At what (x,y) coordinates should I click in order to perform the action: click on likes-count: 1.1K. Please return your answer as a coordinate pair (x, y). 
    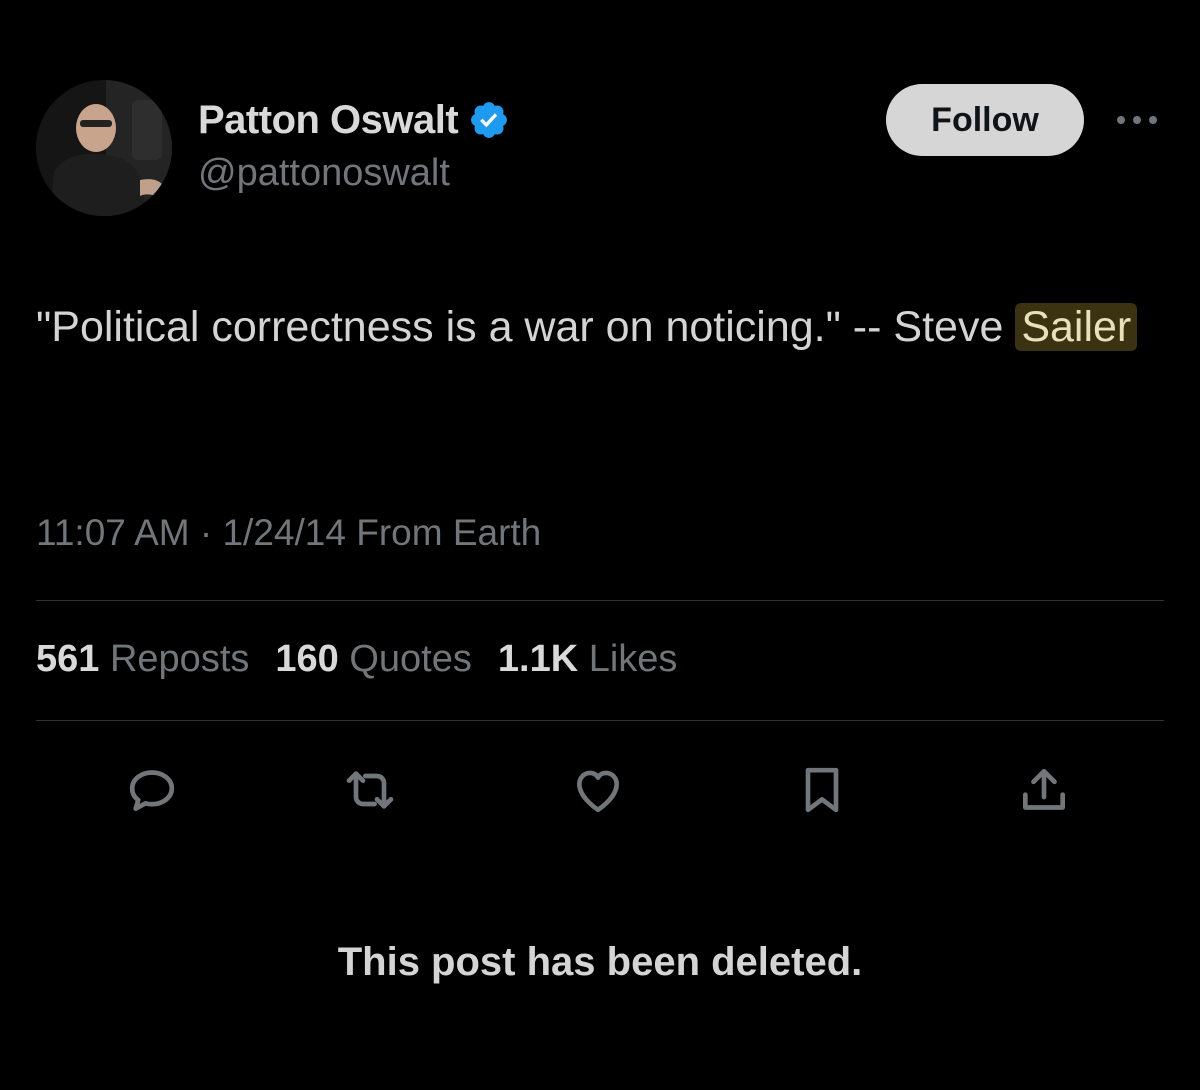
    Looking at the image, I should click on (538, 659).